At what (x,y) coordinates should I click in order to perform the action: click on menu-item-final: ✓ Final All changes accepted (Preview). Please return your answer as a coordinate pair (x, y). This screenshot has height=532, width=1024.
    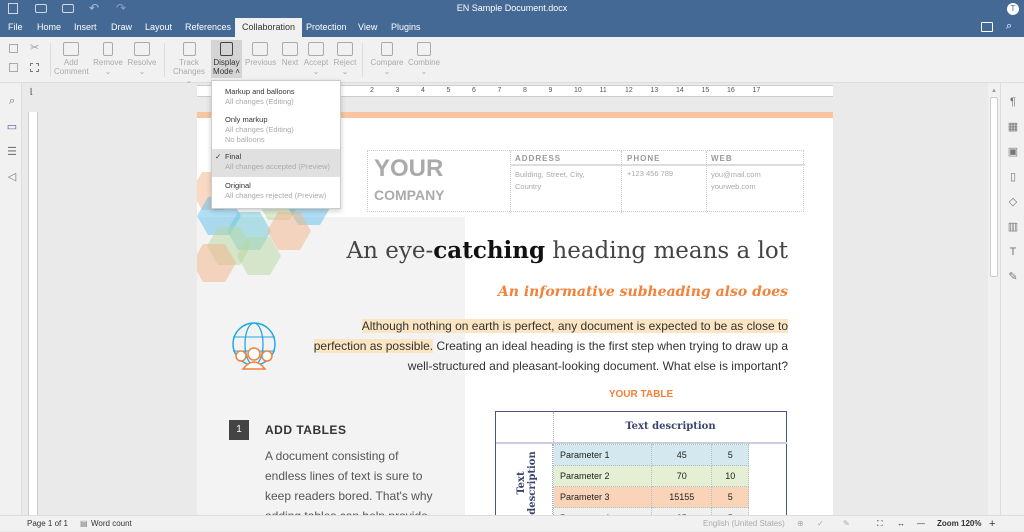
    Looking at the image, I should click on (276, 163).